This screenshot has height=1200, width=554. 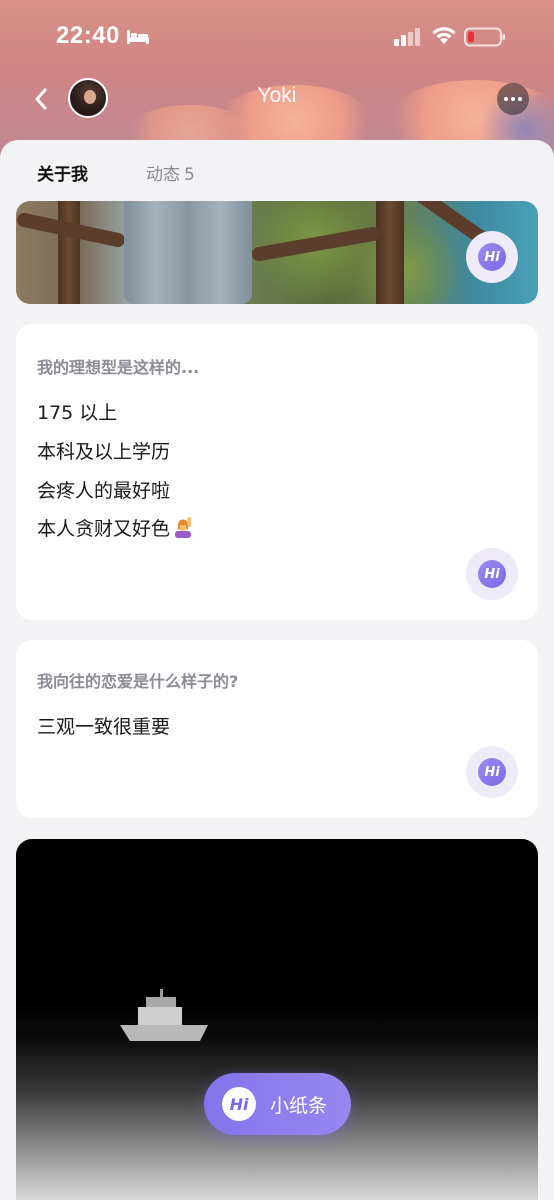 What do you see at coordinates (163, 175) in the screenshot?
I see `tab-moments-label: 动态` at bounding box center [163, 175].